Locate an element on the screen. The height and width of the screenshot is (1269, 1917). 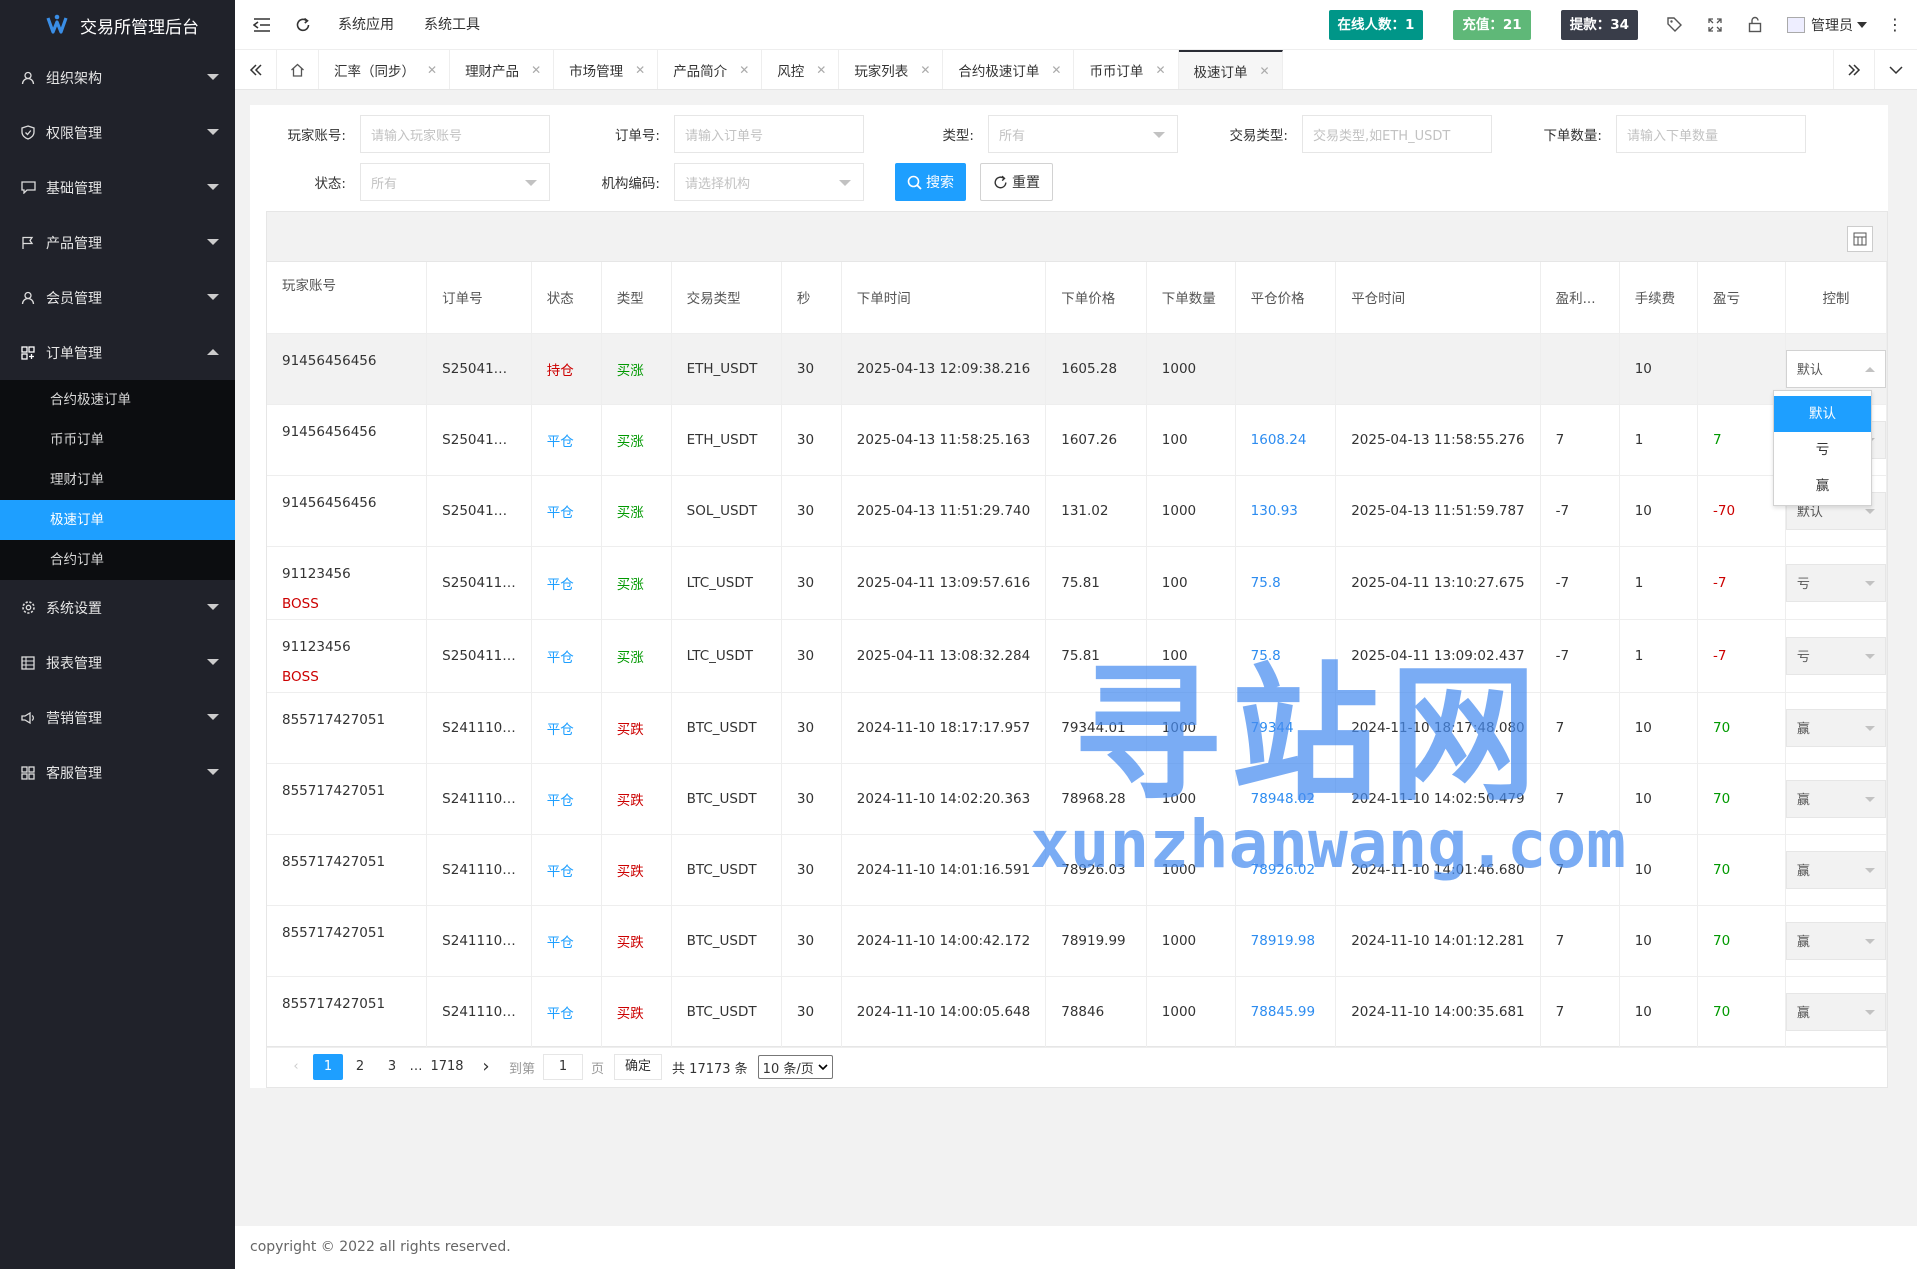
submenu-item-4: 合约订单 is located at coordinates (117, 560).